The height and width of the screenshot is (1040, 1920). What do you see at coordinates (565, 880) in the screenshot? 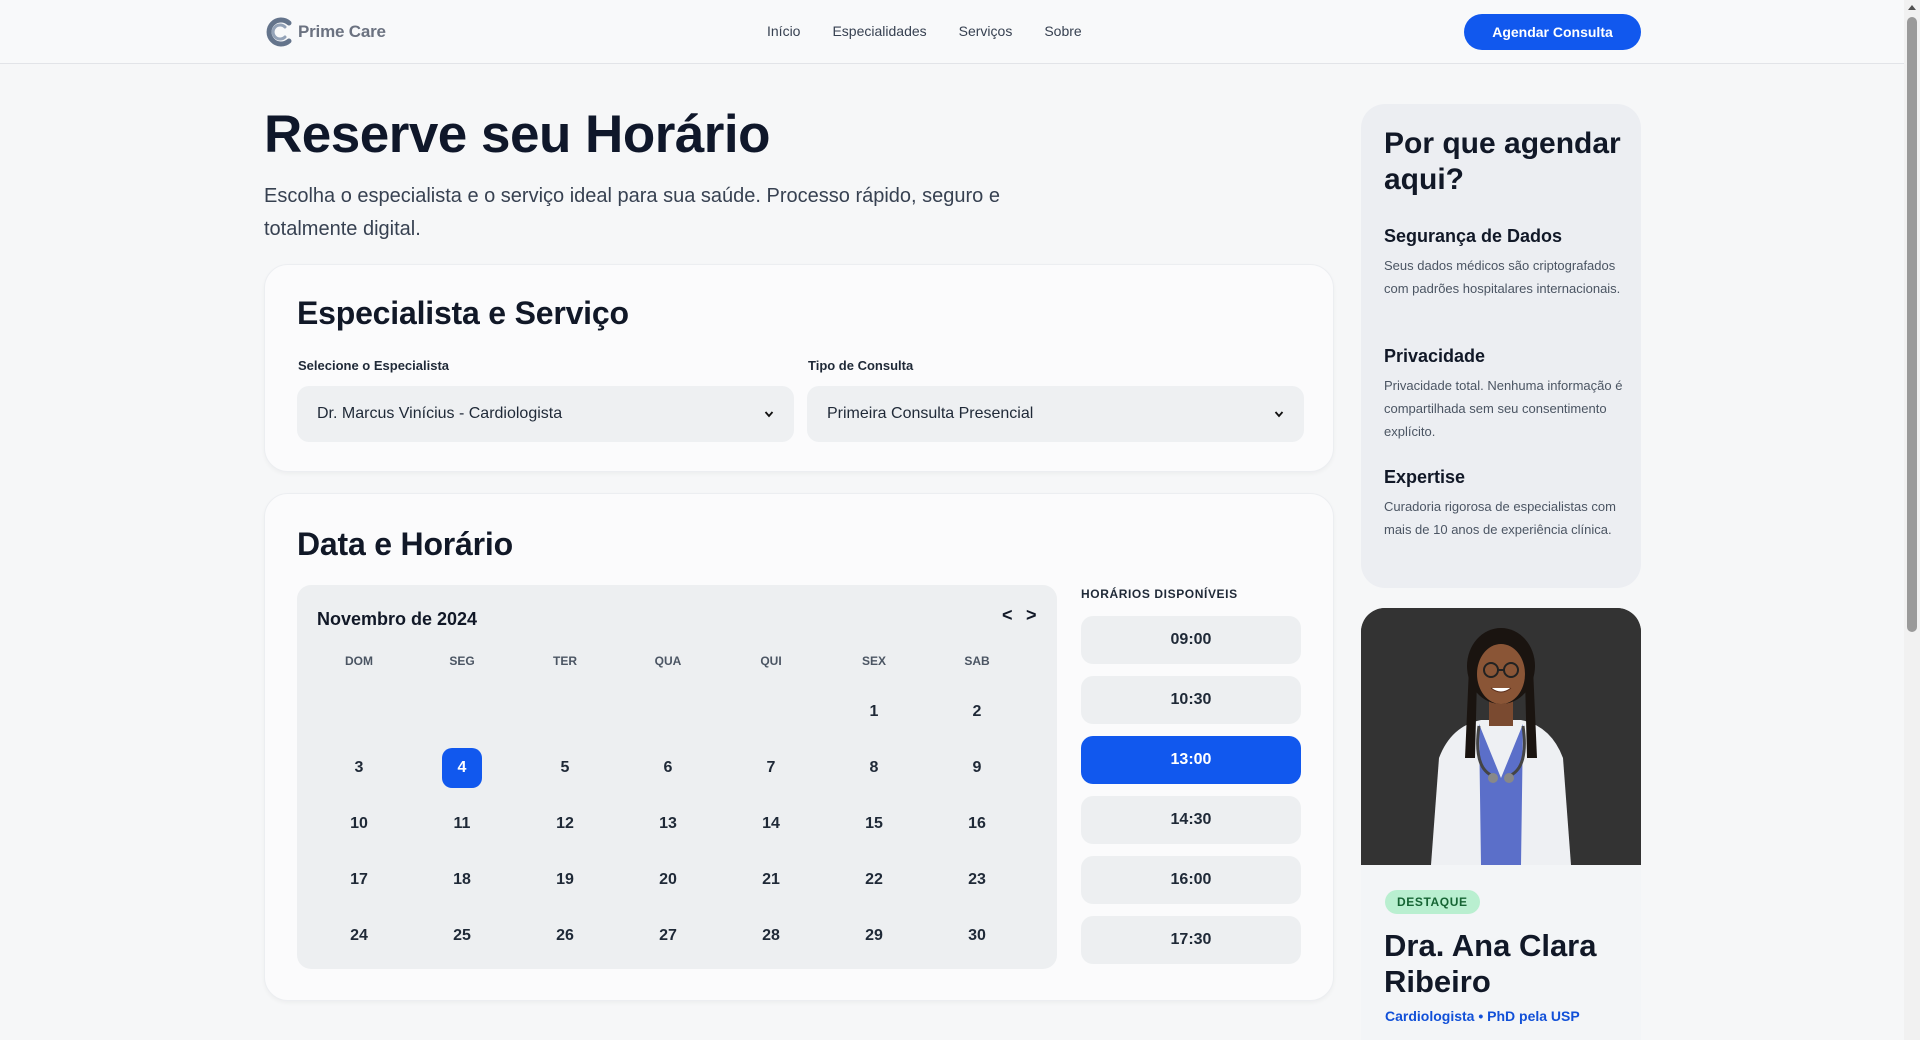
I see `calendar-day: 19` at bounding box center [565, 880].